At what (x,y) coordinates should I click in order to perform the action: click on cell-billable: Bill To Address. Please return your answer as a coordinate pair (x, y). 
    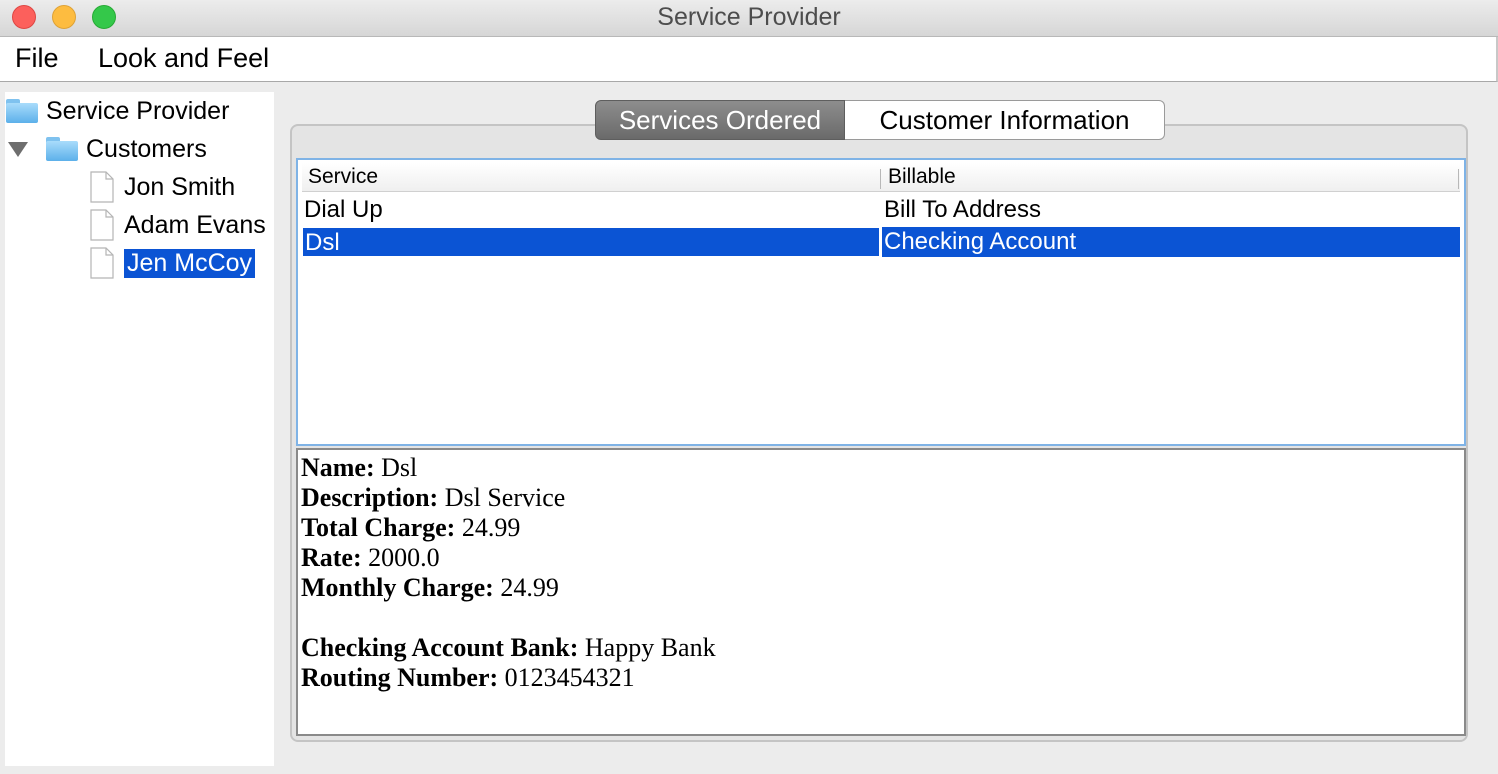
    Looking at the image, I should click on (962, 209).